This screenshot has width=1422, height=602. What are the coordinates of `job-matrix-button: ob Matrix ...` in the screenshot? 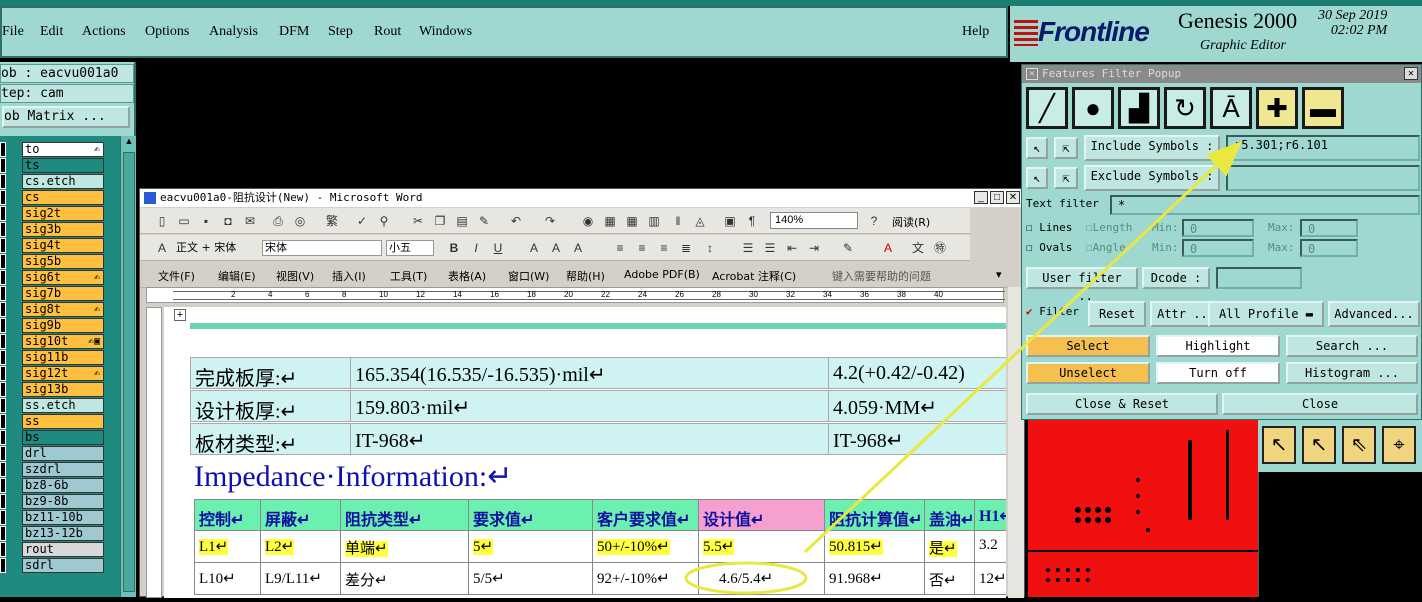 It's located at (66, 117).